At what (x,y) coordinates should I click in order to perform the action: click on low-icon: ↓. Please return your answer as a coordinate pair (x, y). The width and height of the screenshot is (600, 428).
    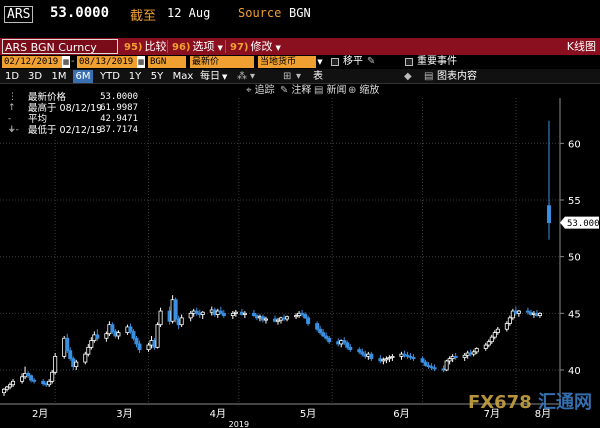
    Looking at the image, I should click on (12, 130).